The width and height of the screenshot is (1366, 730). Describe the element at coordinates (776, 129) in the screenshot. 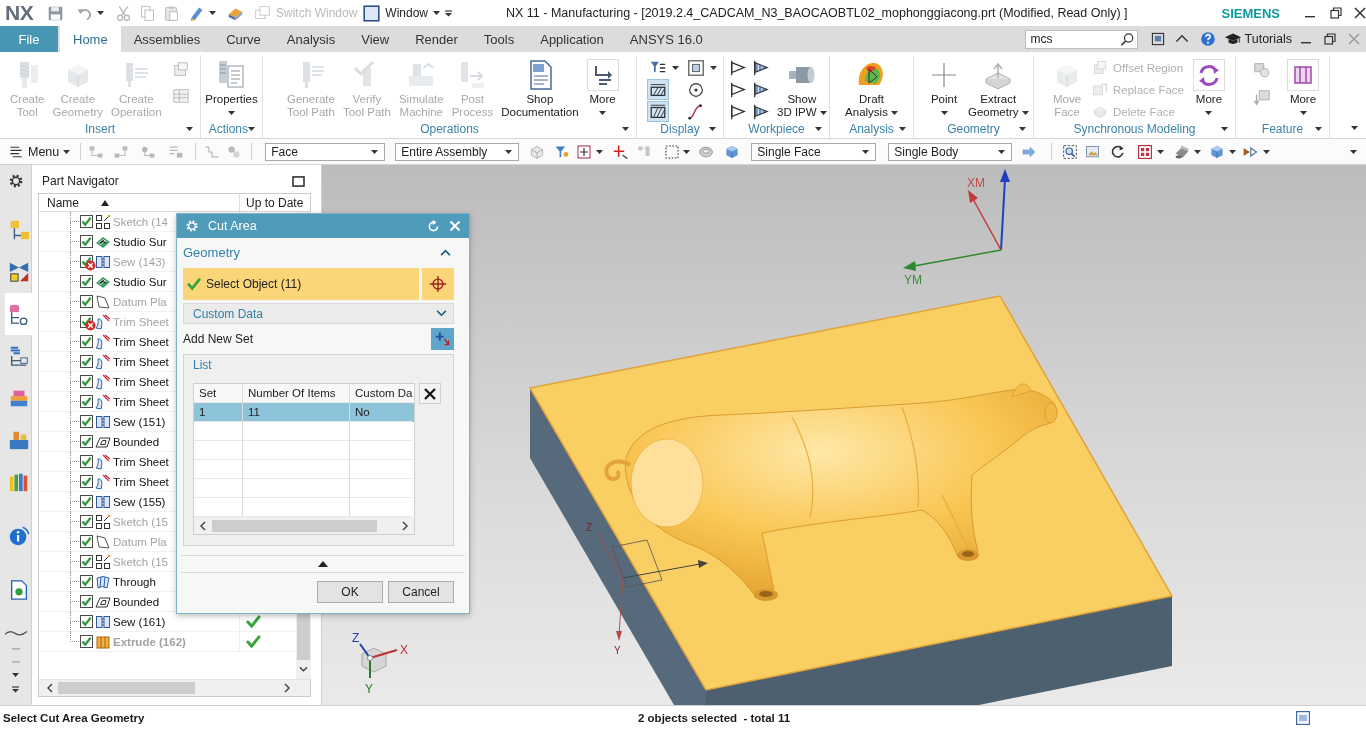

I see `group-label: Workpiece` at that location.